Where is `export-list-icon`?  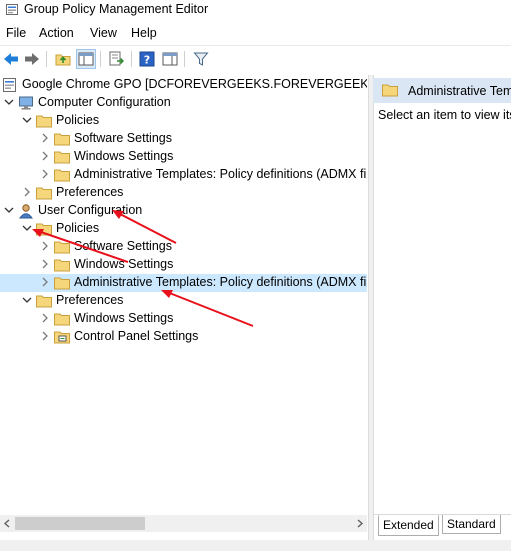
export-list-icon is located at coordinates (116, 58).